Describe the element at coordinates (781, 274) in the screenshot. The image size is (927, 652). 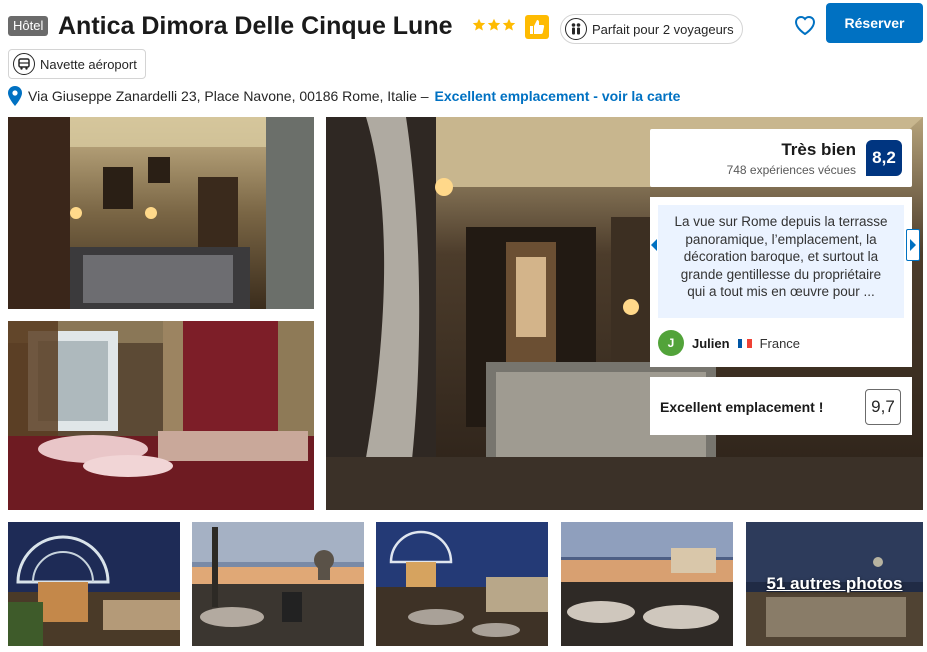
I see `review-line: grande gentillesse du propriétaire` at that location.